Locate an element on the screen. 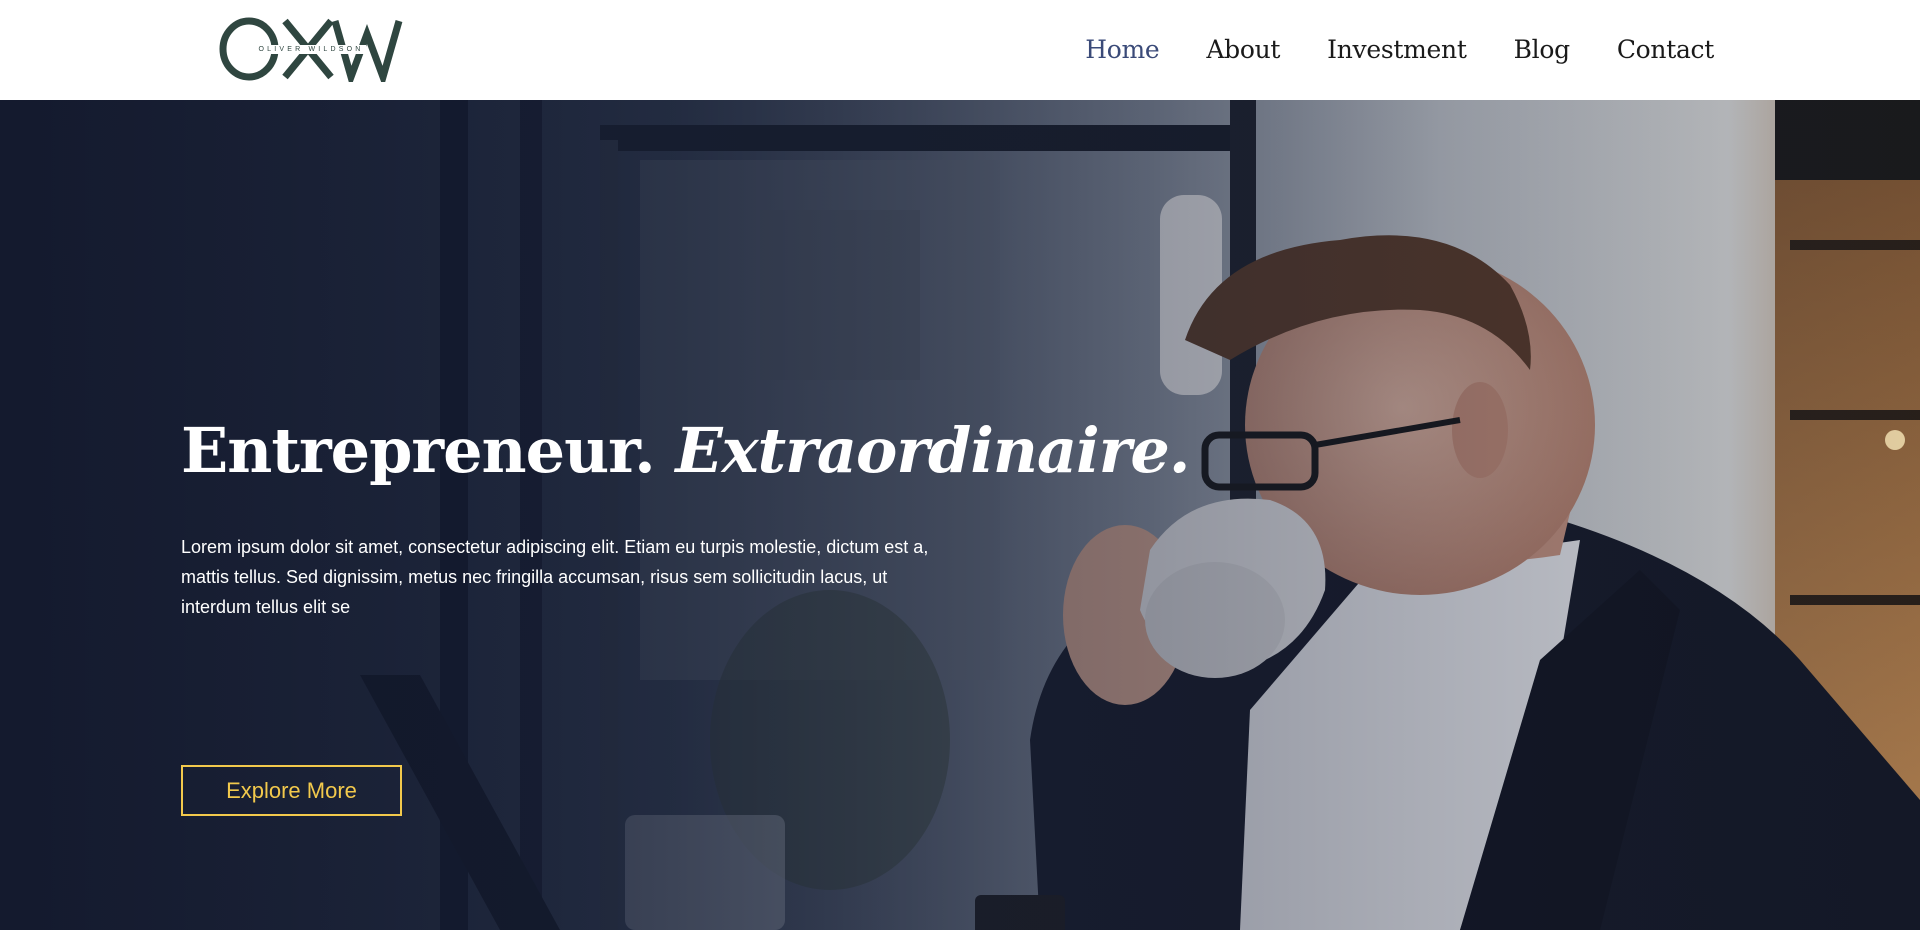  brand-name: OLIVER WILDSON is located at coordinates (311, 49).